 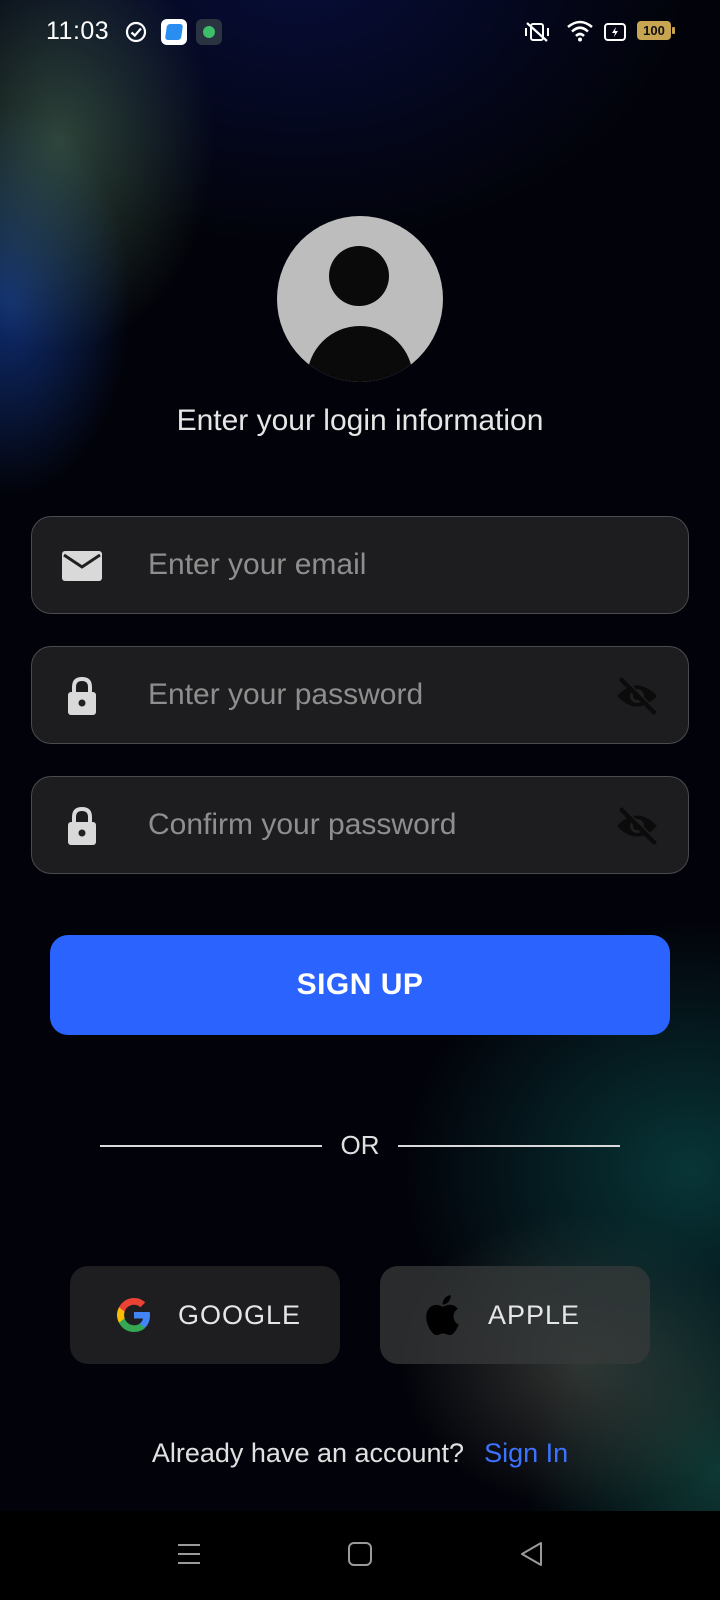 I want to click on apple-sign-in-button: APPLE, so click(x=515, y=1315).